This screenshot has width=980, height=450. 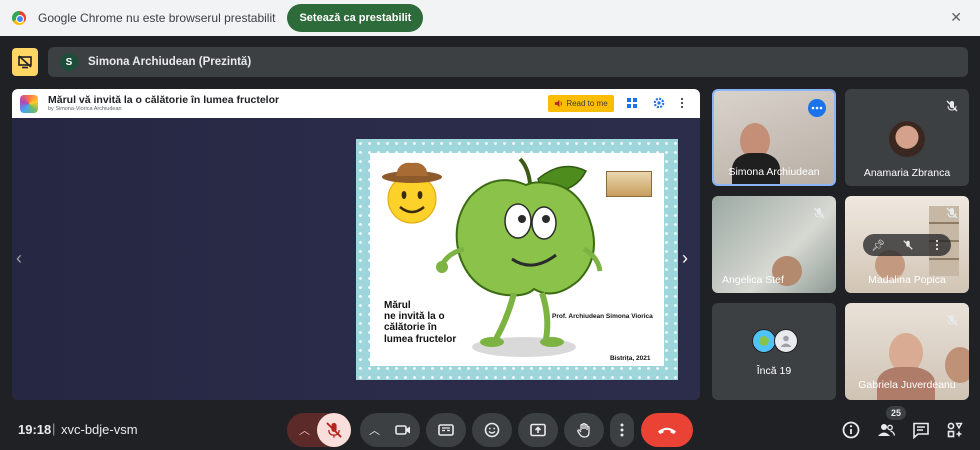 What do you see at coordinates (99, 429) in the screenshot?
I see `meeting-code: xvc-bdje-vsm` at bounding box center [99, 429].